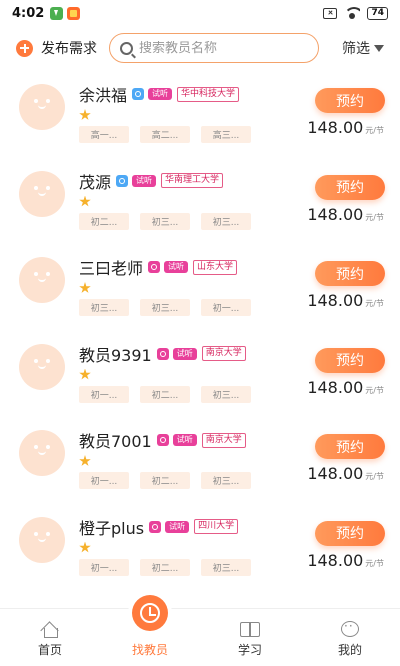 The image size is (400, 666). I want to click on book-icon, so click(250, 629).